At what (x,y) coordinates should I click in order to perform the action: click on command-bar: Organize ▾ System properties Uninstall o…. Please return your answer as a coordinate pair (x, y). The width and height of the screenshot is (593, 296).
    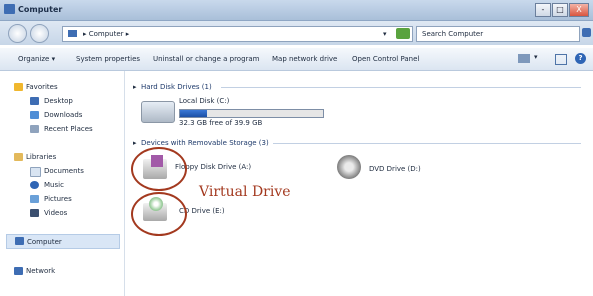
    Looking at the image, I should click on (296, 59).